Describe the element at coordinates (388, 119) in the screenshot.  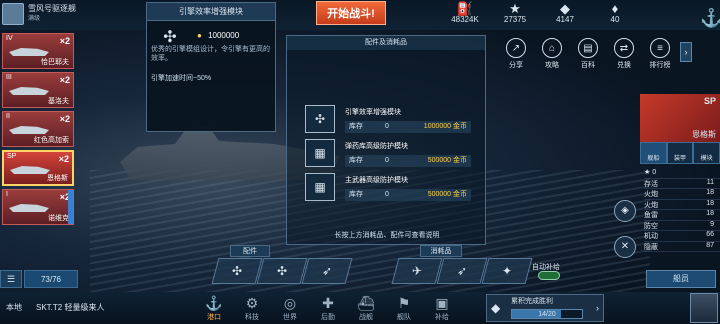
I see `part-row: ✣ 引擎效率增强模块 库存 0 1000000 金币` at that location.